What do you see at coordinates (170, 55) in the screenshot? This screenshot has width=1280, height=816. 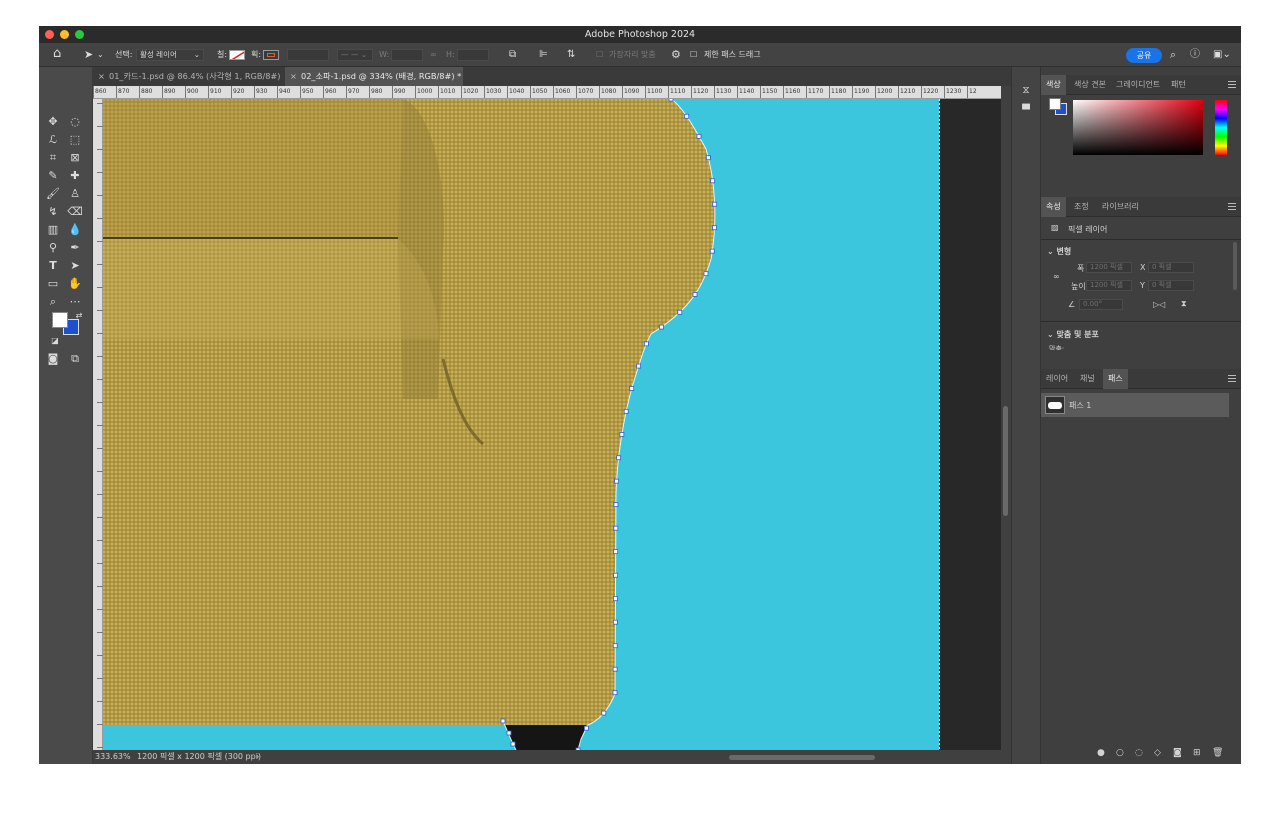 I see `select-dropdown: 활성 레이어 ⌄` at bounding box center [170, 55].